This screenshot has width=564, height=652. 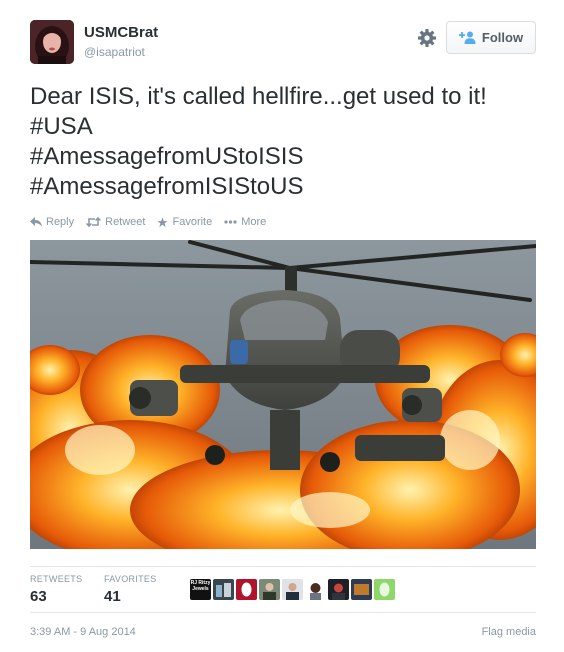 What do you see at coordinates (467, 37) in the screenshot?
I see `add-user-icon` at bounding box center [467, 37].